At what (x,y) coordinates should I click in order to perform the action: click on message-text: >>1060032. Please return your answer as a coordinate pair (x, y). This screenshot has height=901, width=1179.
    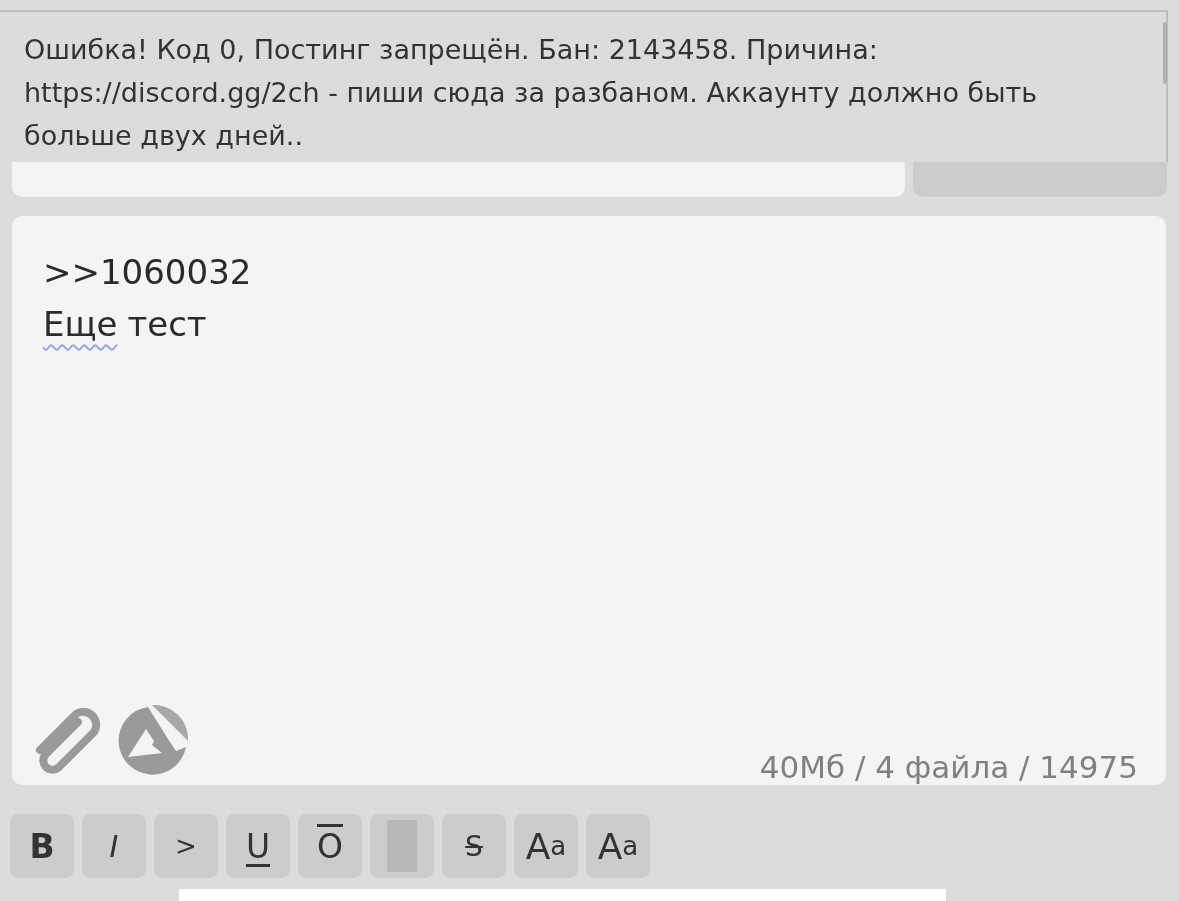
    Looking at the image, I should click on (147, 272).